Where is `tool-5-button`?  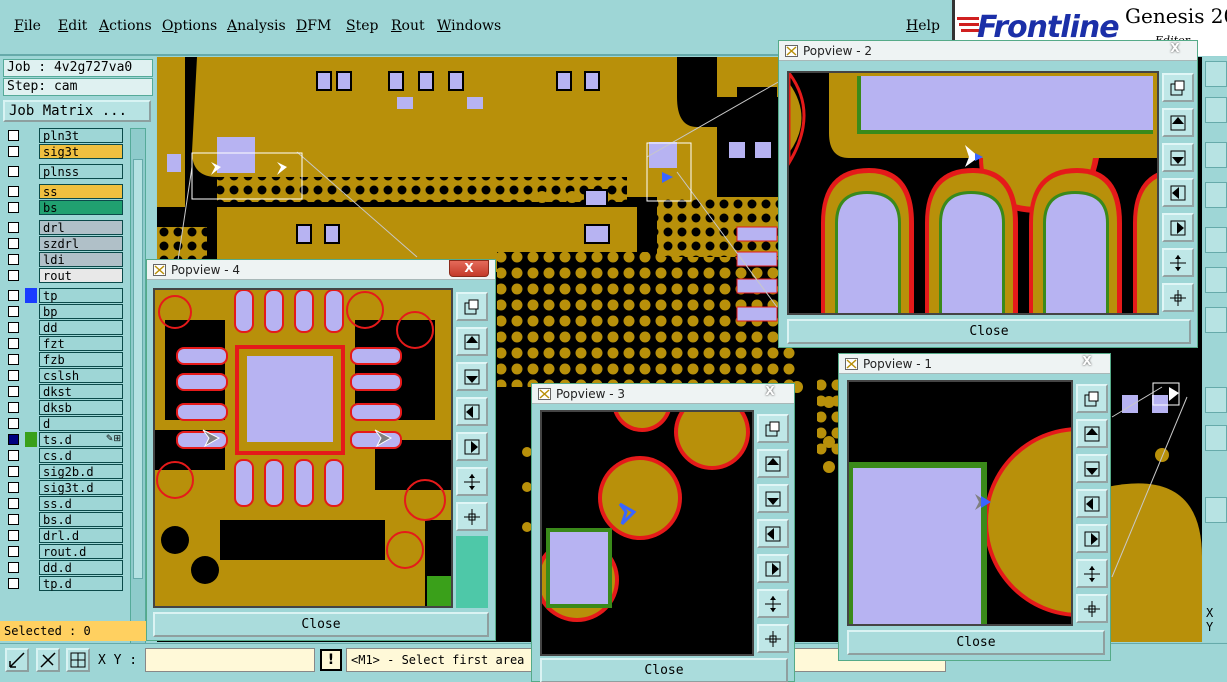
tool-5-button is located at coordinates (1216, 240).